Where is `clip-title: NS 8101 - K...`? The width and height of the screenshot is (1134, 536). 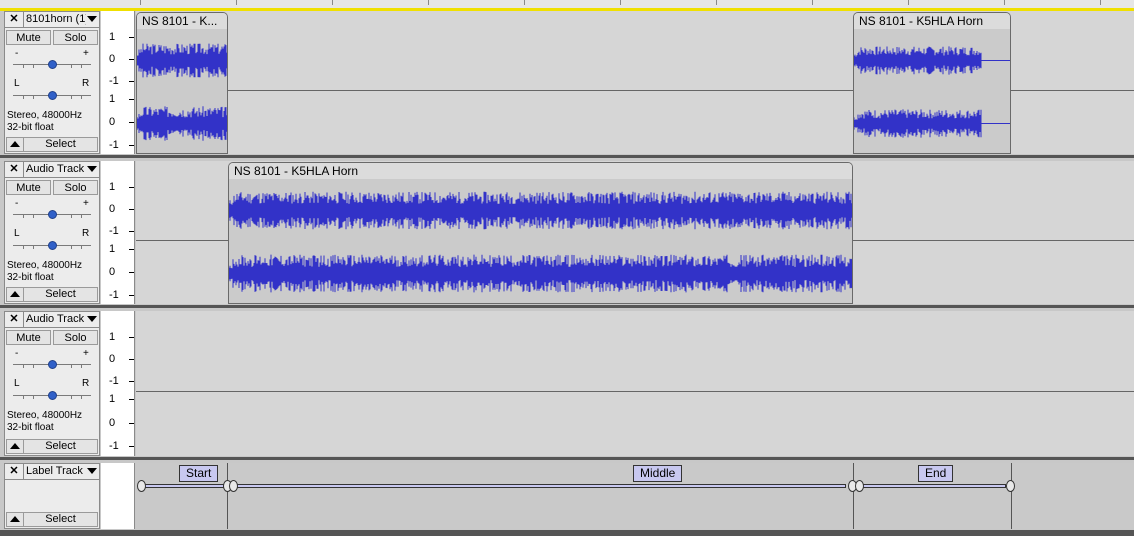
clip-title: NS 8101 - K... is located at coordinates (182, 21).